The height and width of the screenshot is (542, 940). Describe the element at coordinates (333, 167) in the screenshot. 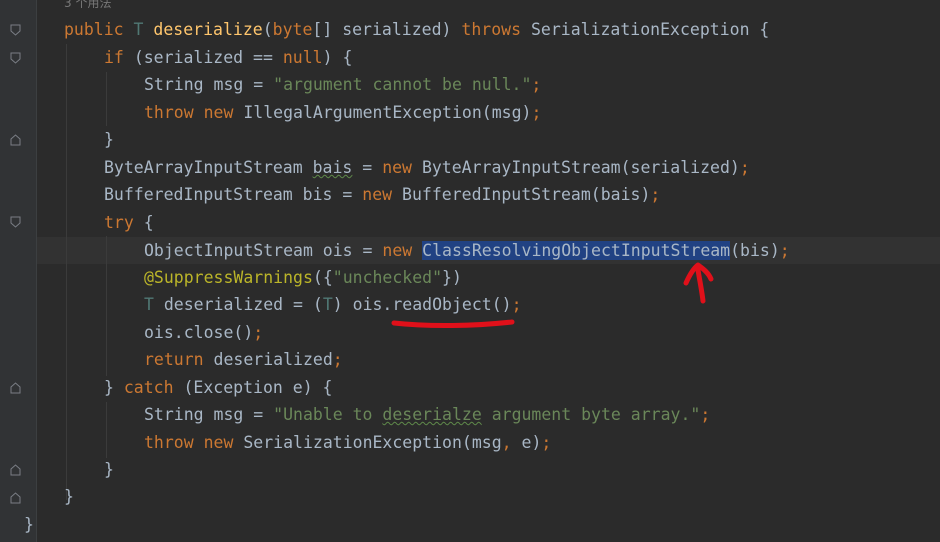

I see `spellcheck-word: bais` at that location.